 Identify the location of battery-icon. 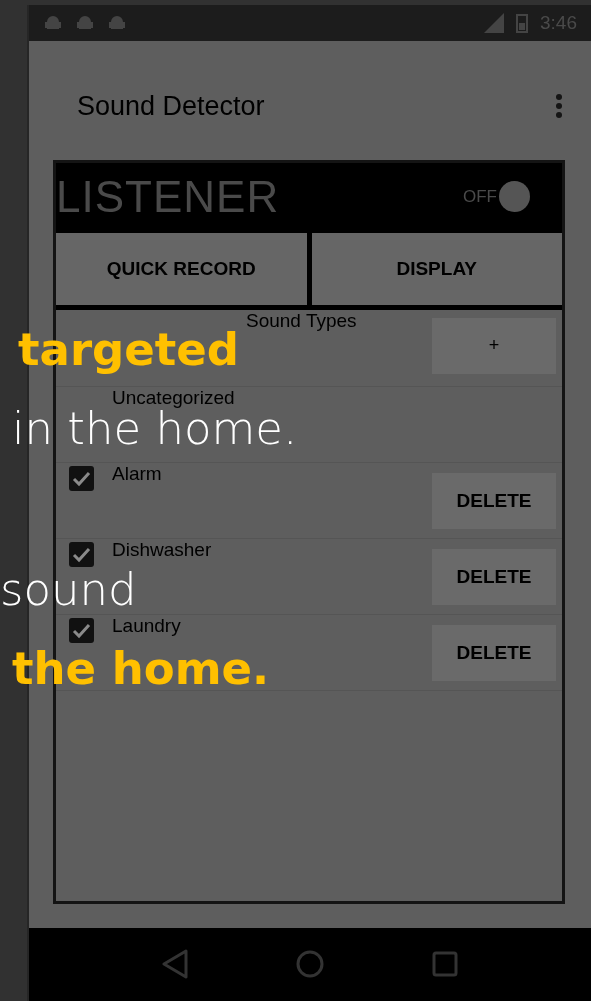
(522, 22).